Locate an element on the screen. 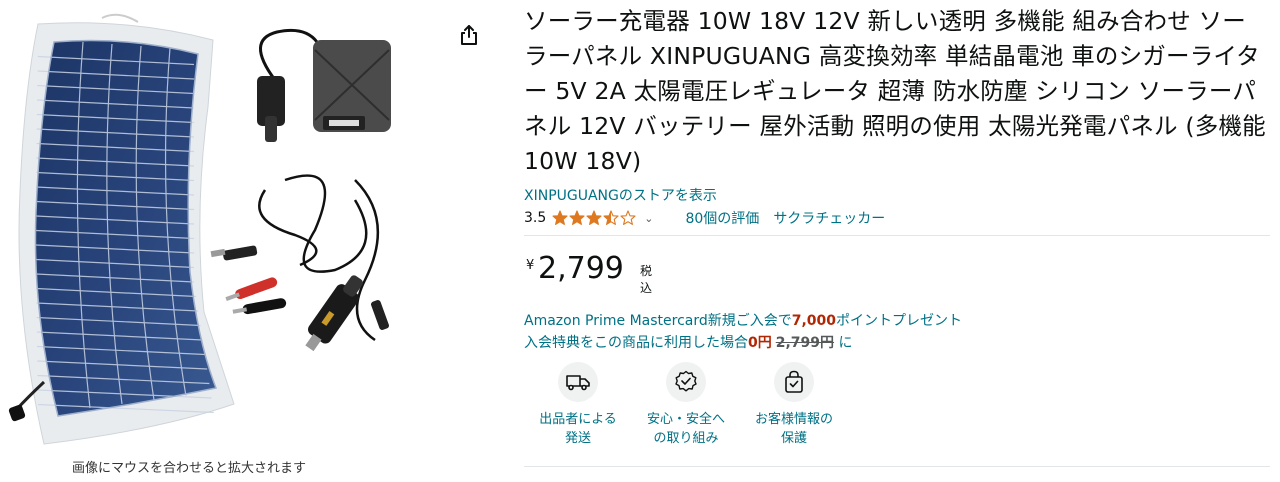 The height and width of the screenshot is (482, 1280). feature-safety: 安心・安全へ の取り組み is located at coordinates (686, 405).